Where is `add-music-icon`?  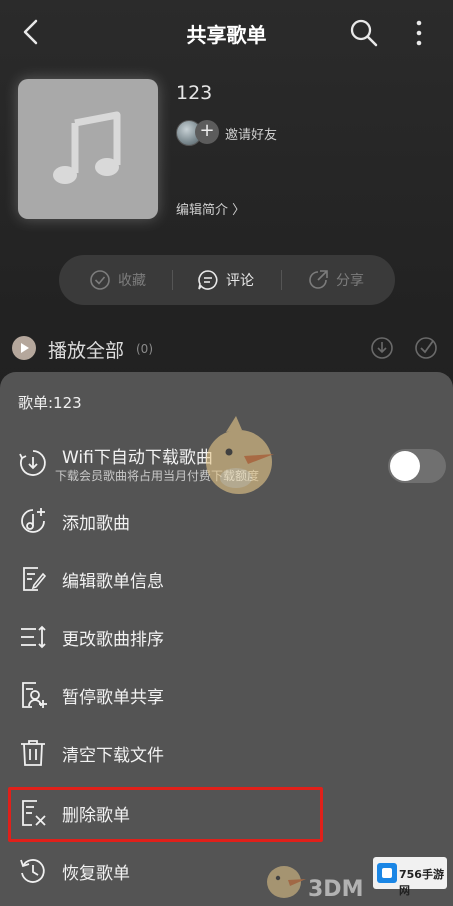
add-music-icon is located at coordinates (33, 520).